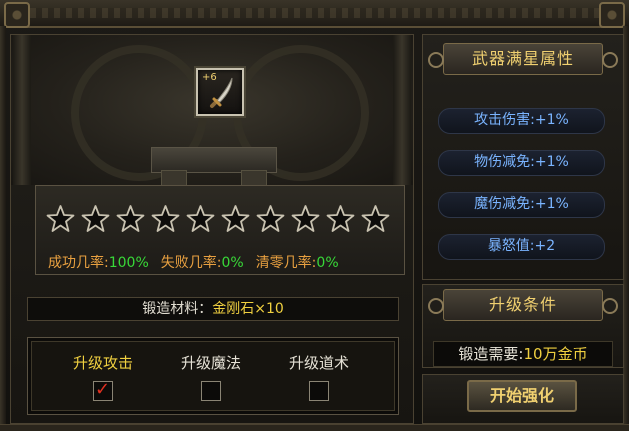  I want to click on attack-damage-attr: 攻击伤害:+1%, so click(521, 121).